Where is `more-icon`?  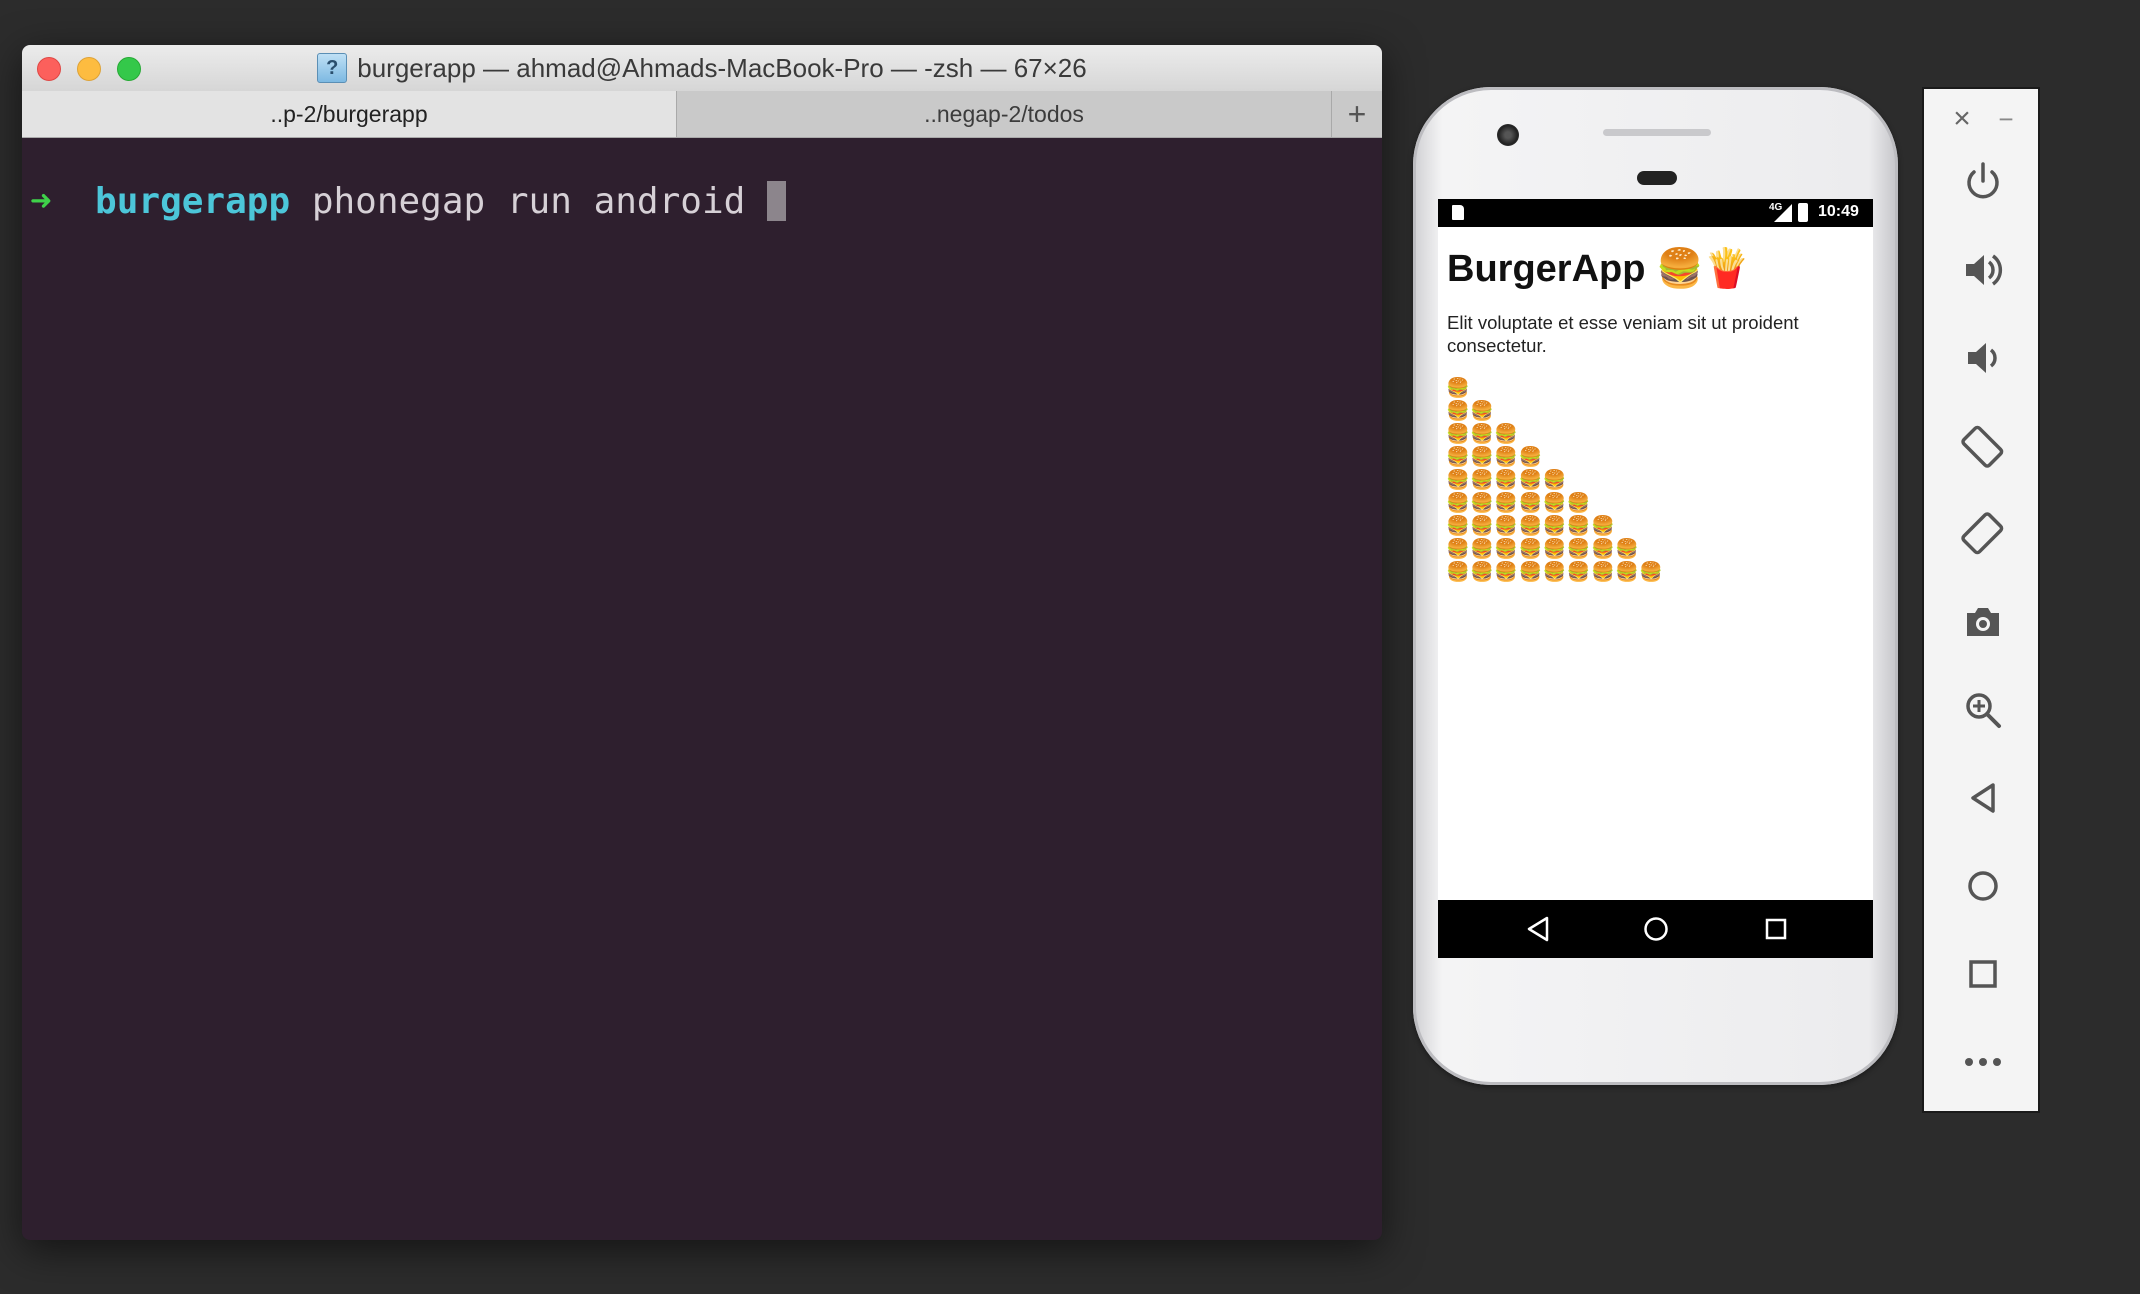 more-icon is located at coordinates (1983, 1062).